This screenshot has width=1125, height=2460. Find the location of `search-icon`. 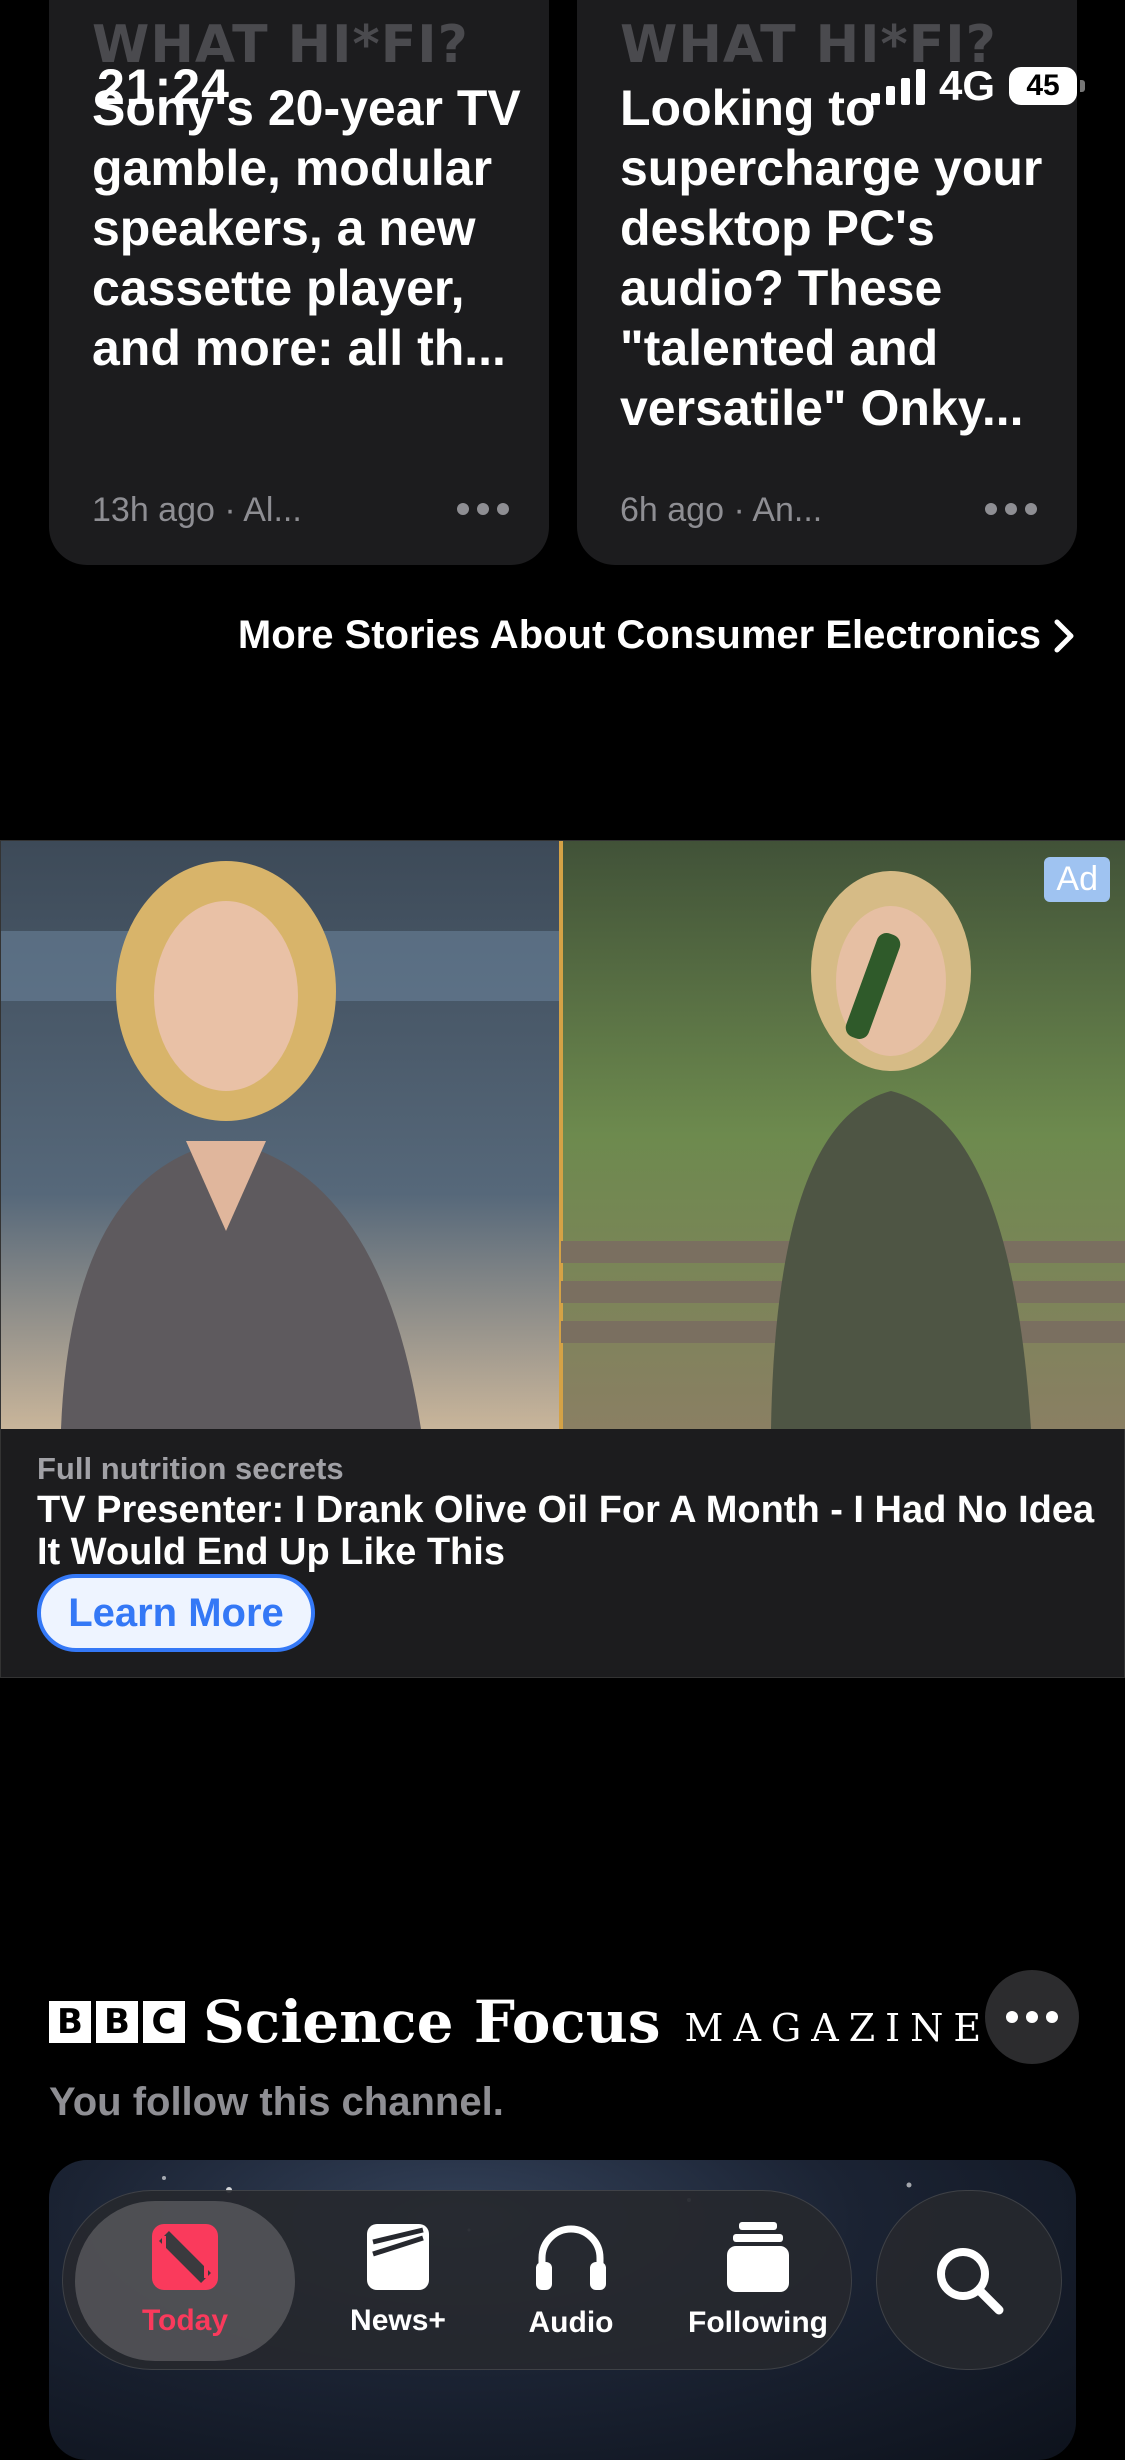

search-icon is located at coordinates (970, 2281).